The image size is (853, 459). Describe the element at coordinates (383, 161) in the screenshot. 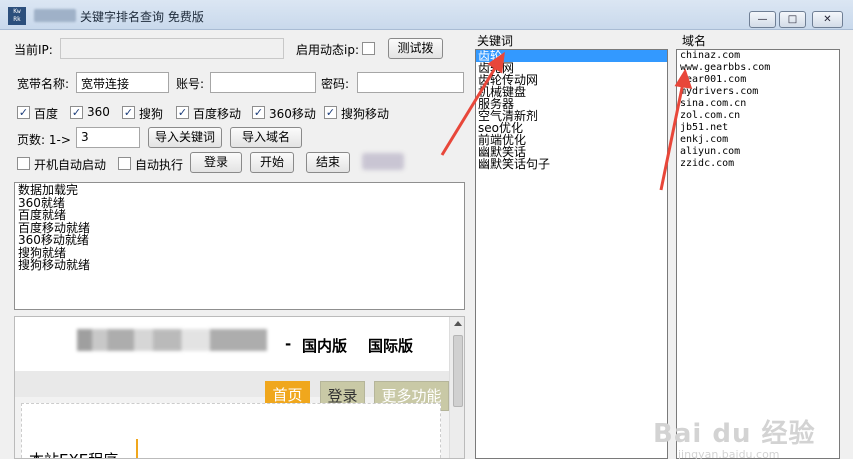

I see `blurred-status` at that location.